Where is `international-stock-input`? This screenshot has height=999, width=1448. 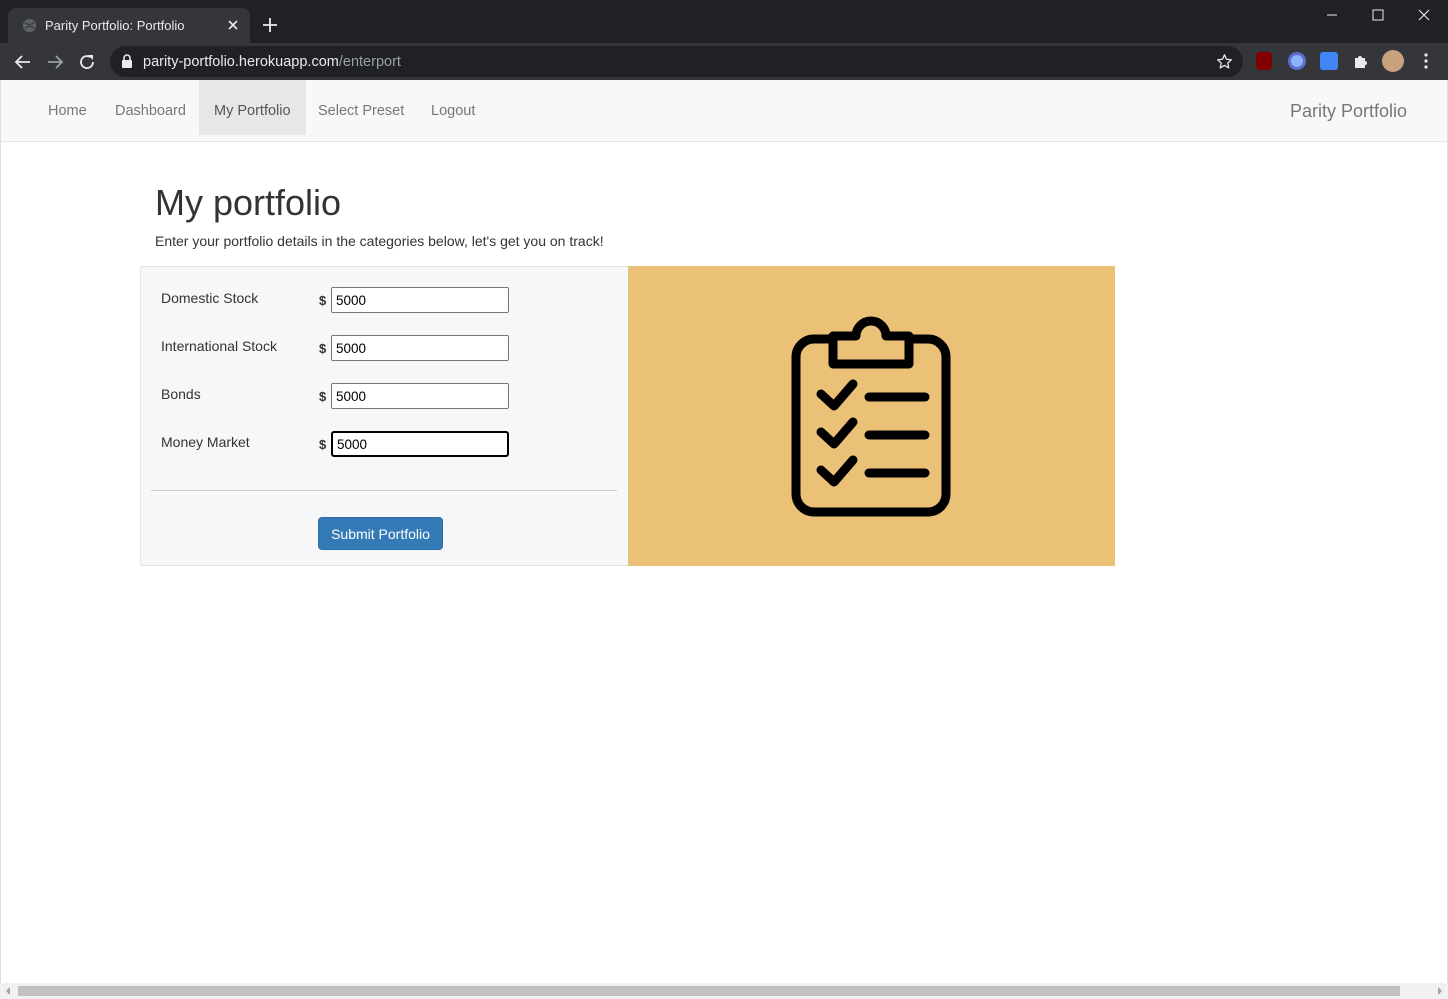
international-stock-input is located at coordinates (420, 348).